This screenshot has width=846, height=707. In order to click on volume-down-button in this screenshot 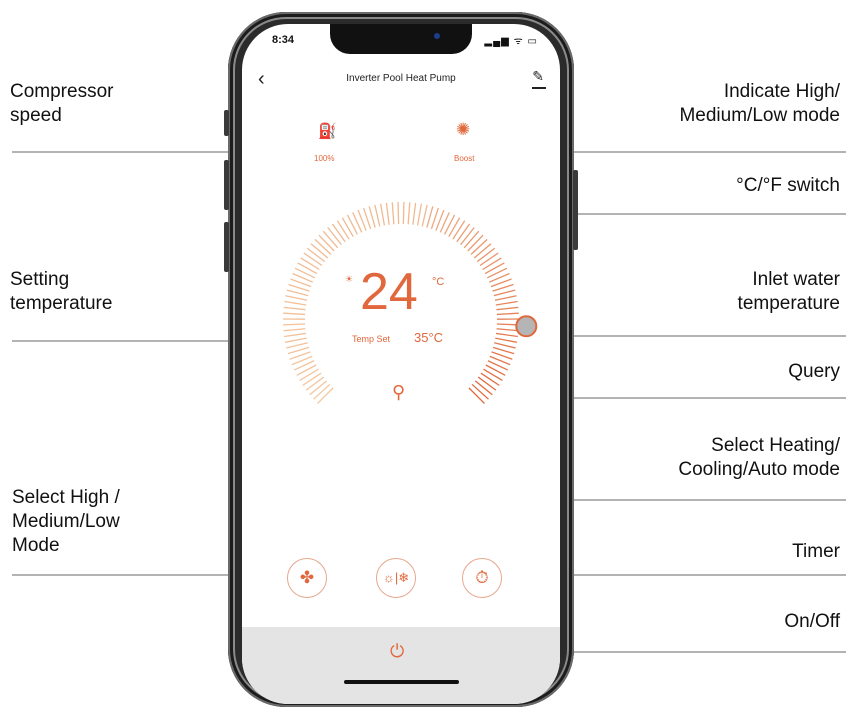, I will do `click(226, 247)`.